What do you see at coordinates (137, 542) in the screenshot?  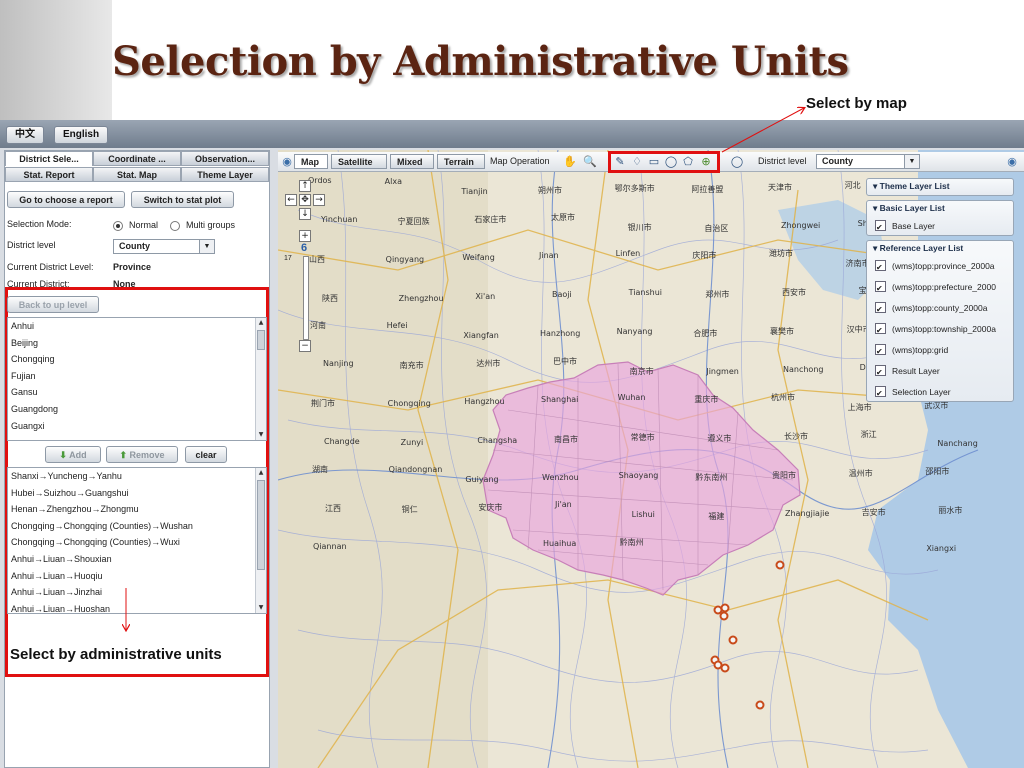 I see `selected-district-item: Chongqing→Chongqing (Counties)→Wuxi` at bounding box center [137, 542].